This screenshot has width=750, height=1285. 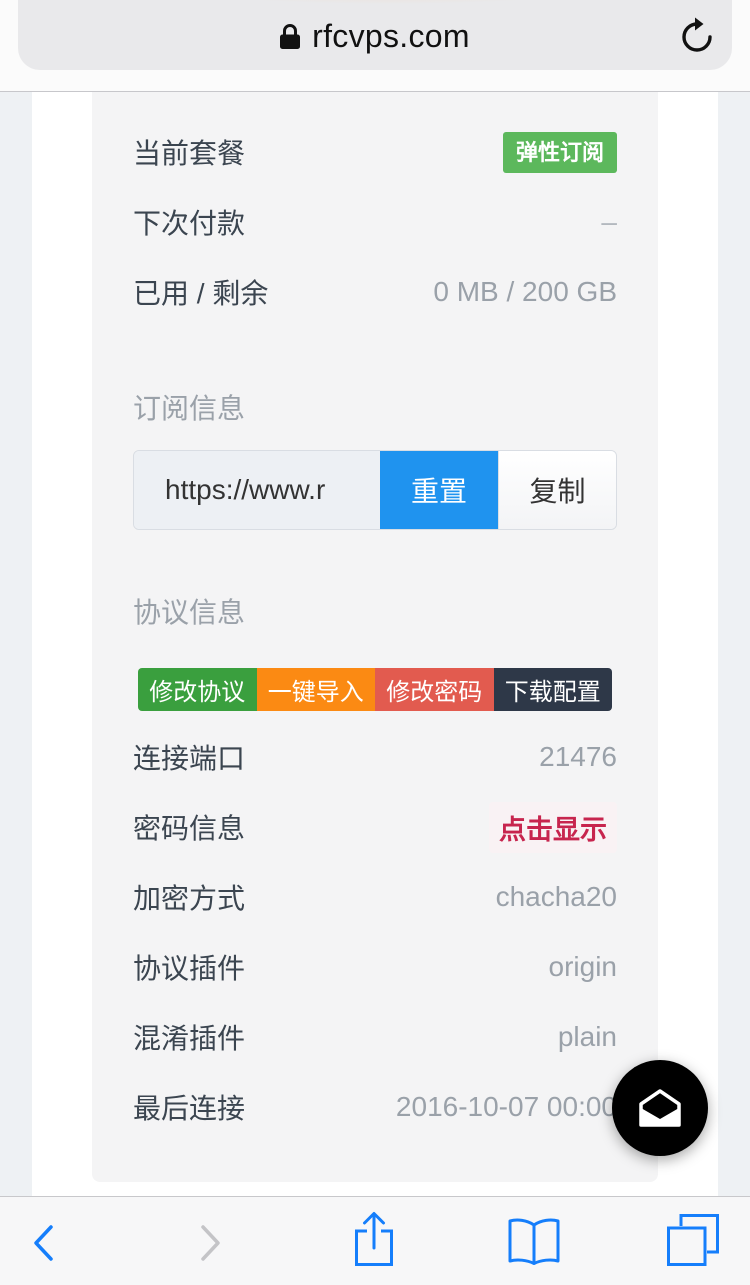 What do you see at coordinates (43, 1243) in the screenshot?
I see `chevron-left-icon` at bounding box center [43, 1243].